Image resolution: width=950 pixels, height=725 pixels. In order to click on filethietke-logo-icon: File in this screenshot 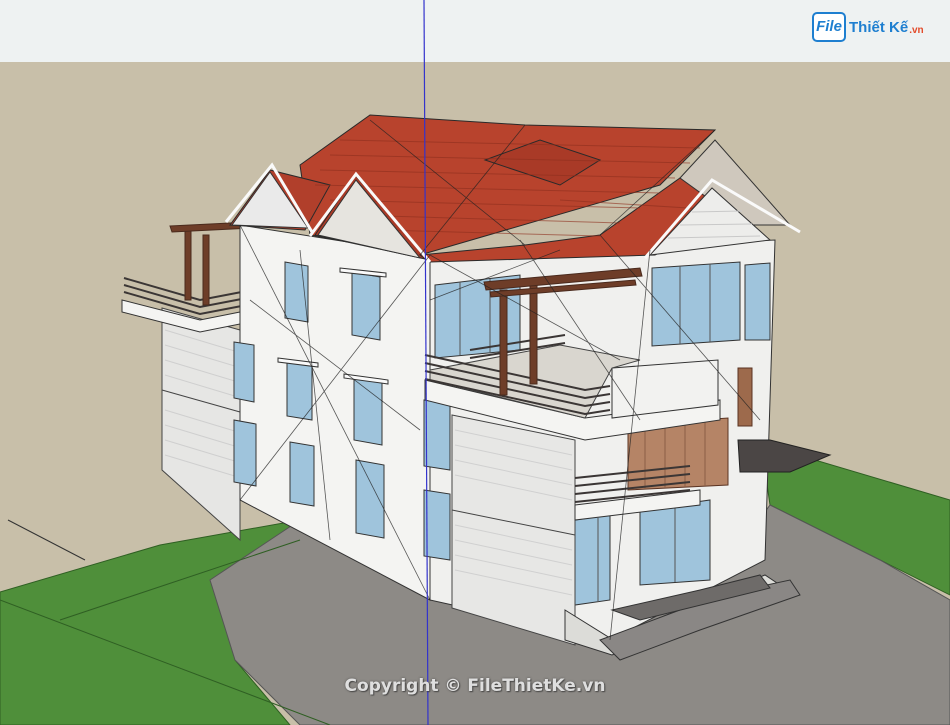, I will do `click(829, 27)`.